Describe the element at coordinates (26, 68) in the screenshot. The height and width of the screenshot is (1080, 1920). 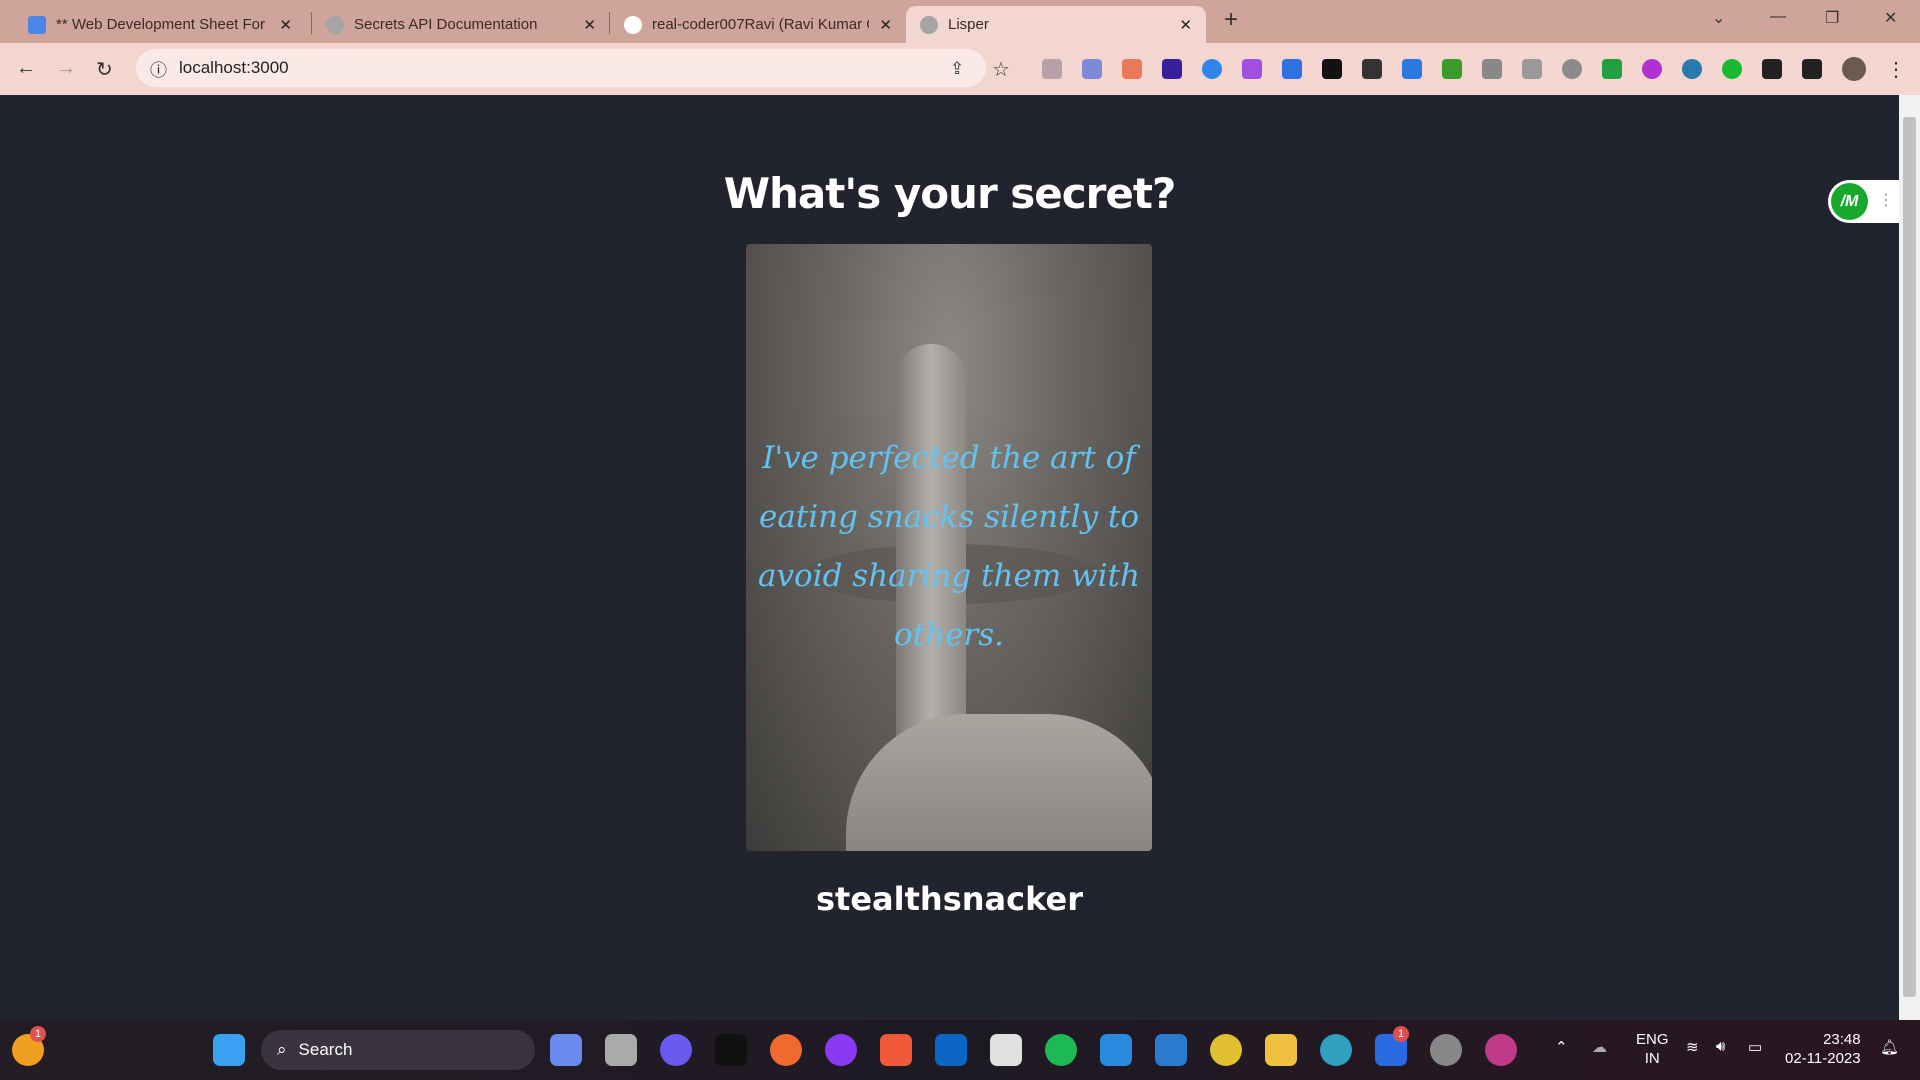
I see `back-icon: ←` at that location.